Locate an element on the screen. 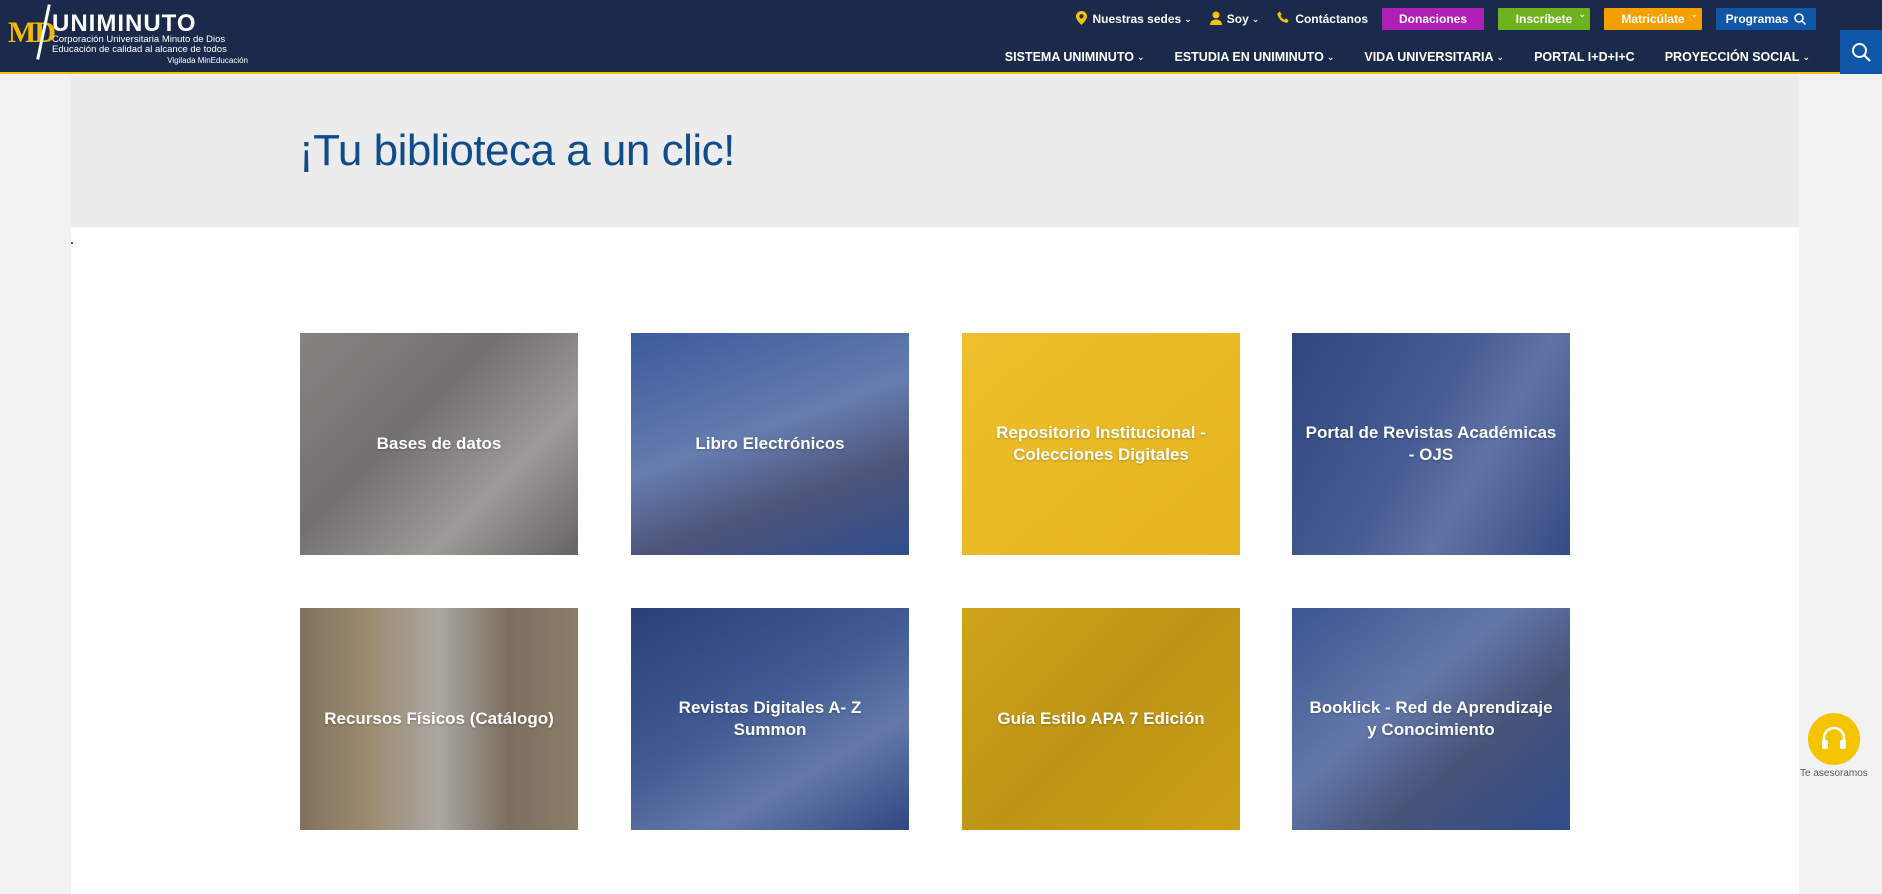 The image size is (1882, 894). nav-vida-universitaria: VIDA UNIVERSITARIA ⌄ is located at coordinates (1434, 57).